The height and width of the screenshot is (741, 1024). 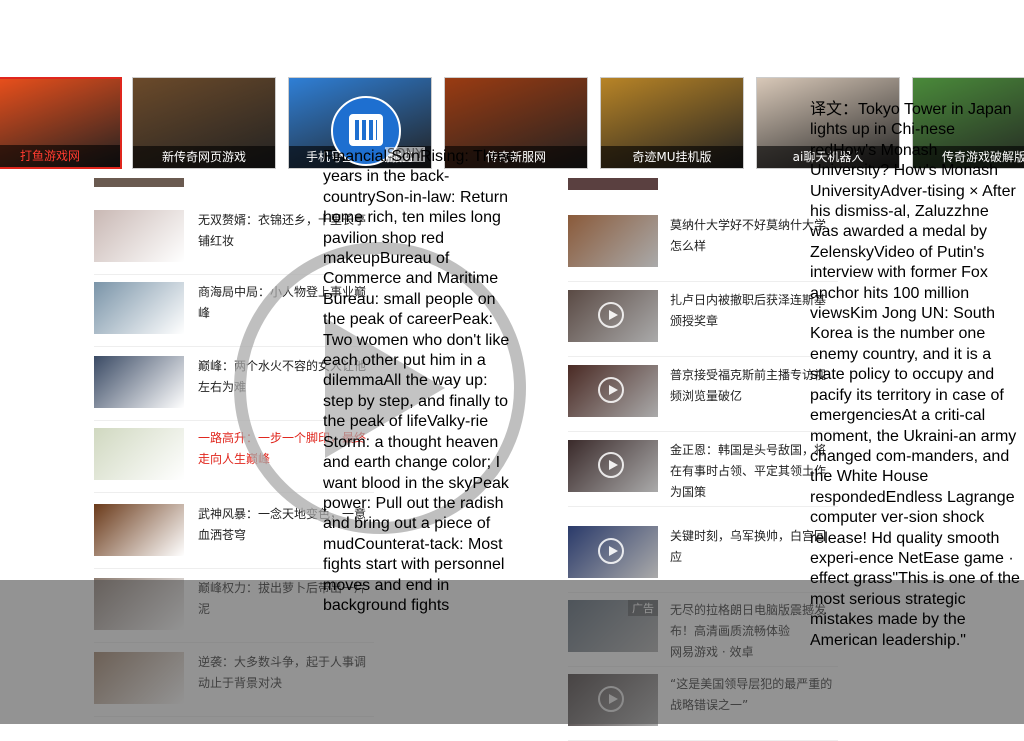 I want to click on news-list-item: 关键时刻，乌军换帅，白宫回应, so click(x=703, y=556).